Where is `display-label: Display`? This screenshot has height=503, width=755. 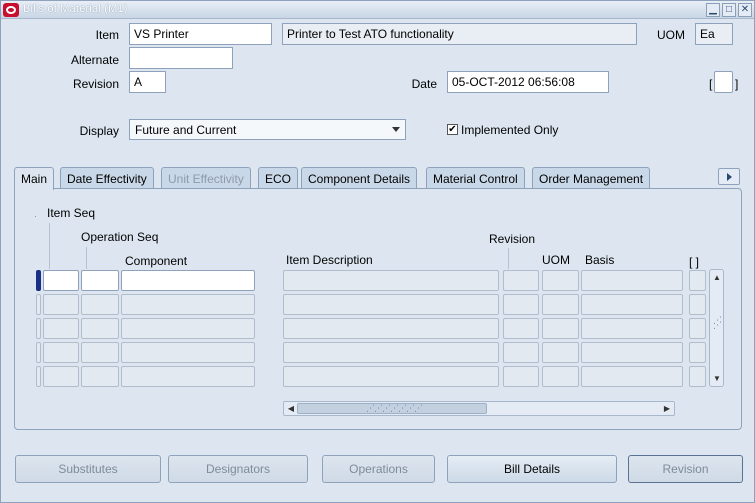
display-label: Display is located at coordinates (99, 131).